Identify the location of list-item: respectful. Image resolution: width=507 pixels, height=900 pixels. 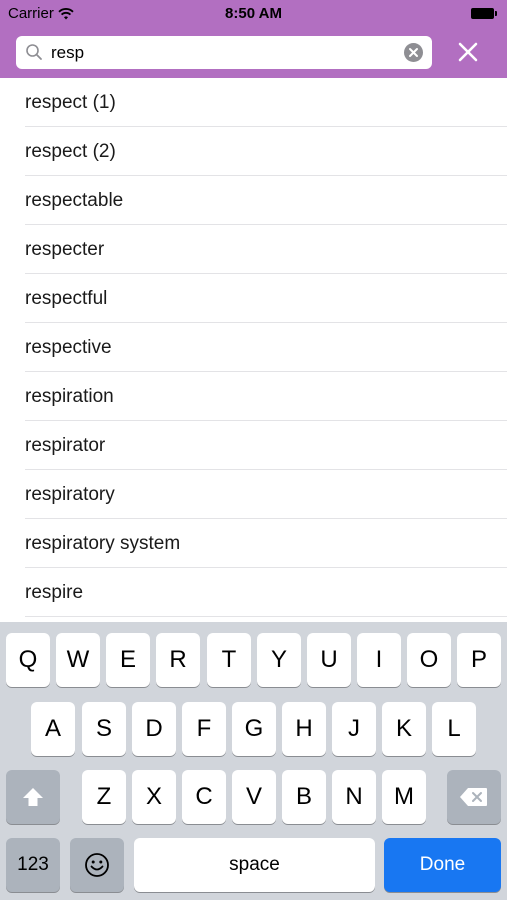
(266, 298).